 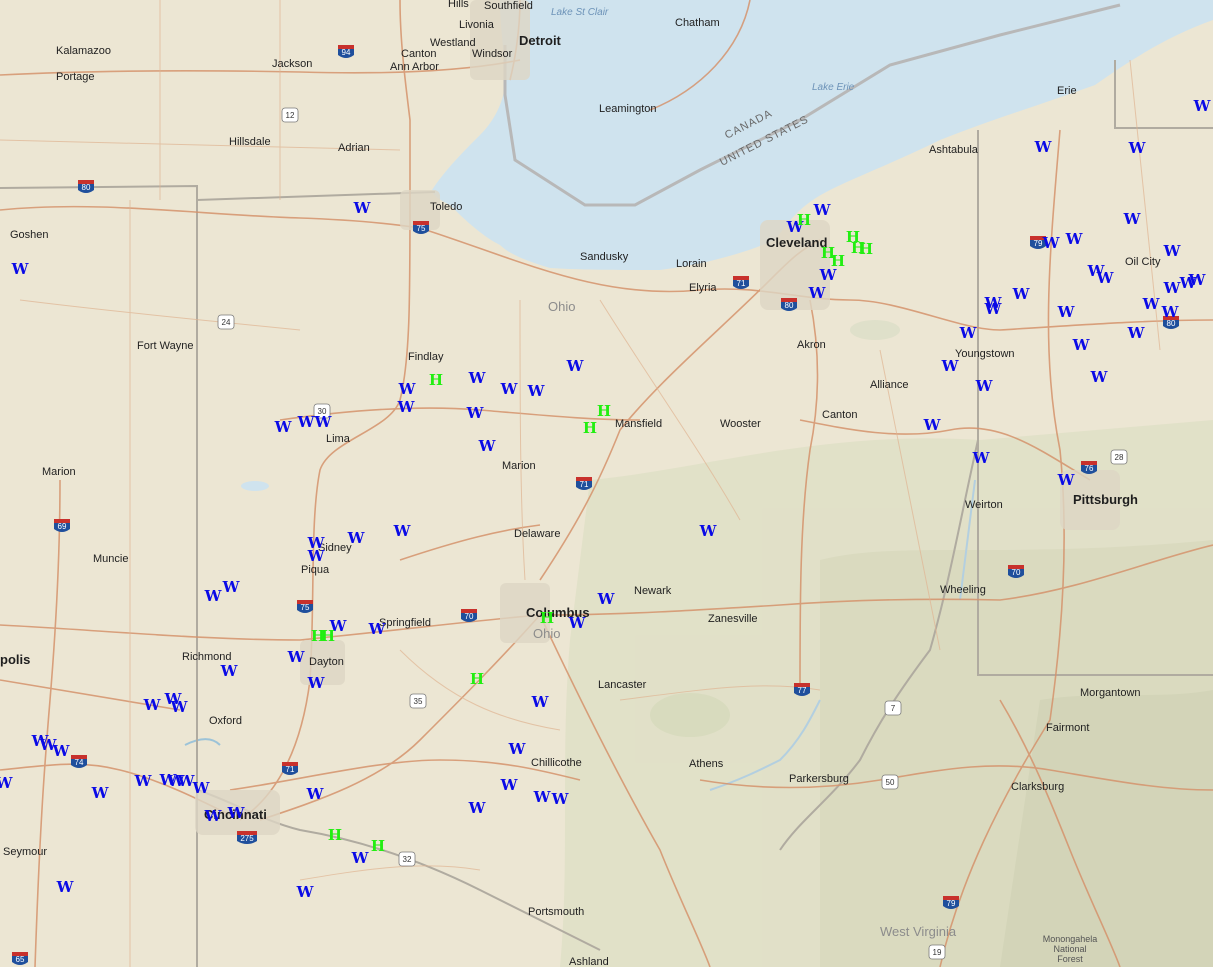 I want to click on state-label-ohio-central: Ohio, so click(x=546, y=633).